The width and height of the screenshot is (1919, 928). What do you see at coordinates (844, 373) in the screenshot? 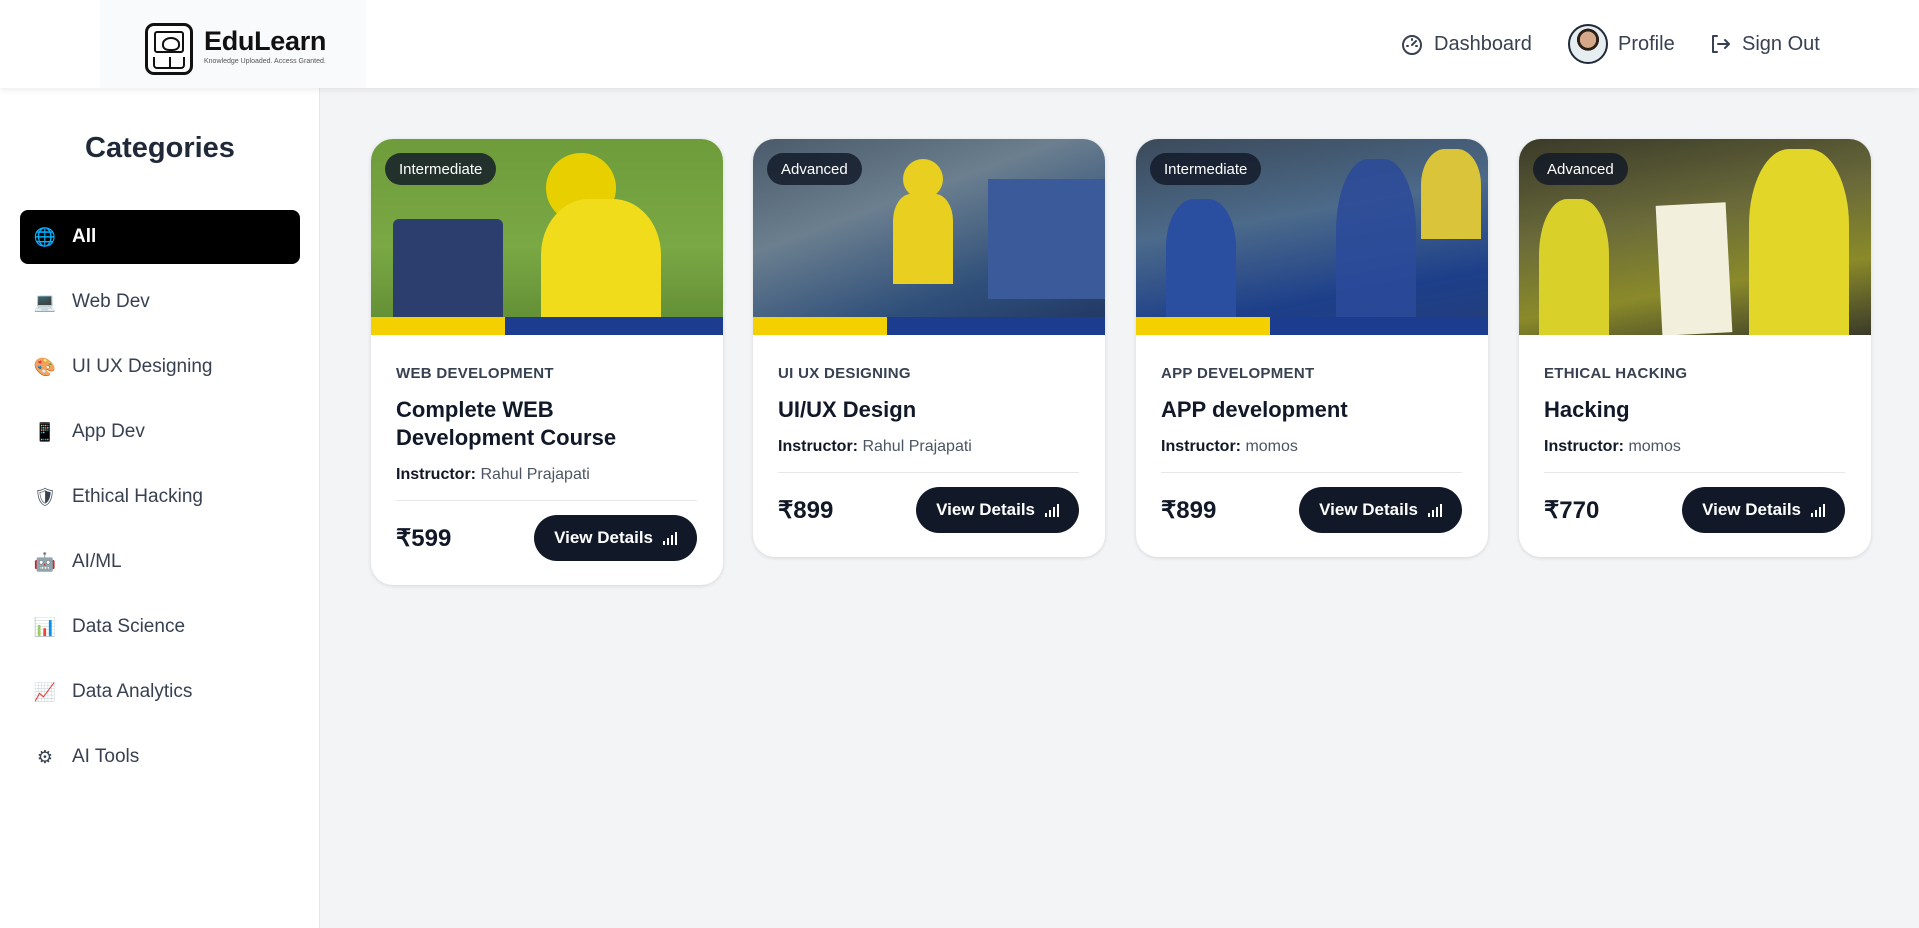
I see `course-category: UI UX DESIGNING` at bounding box center [844, 373].